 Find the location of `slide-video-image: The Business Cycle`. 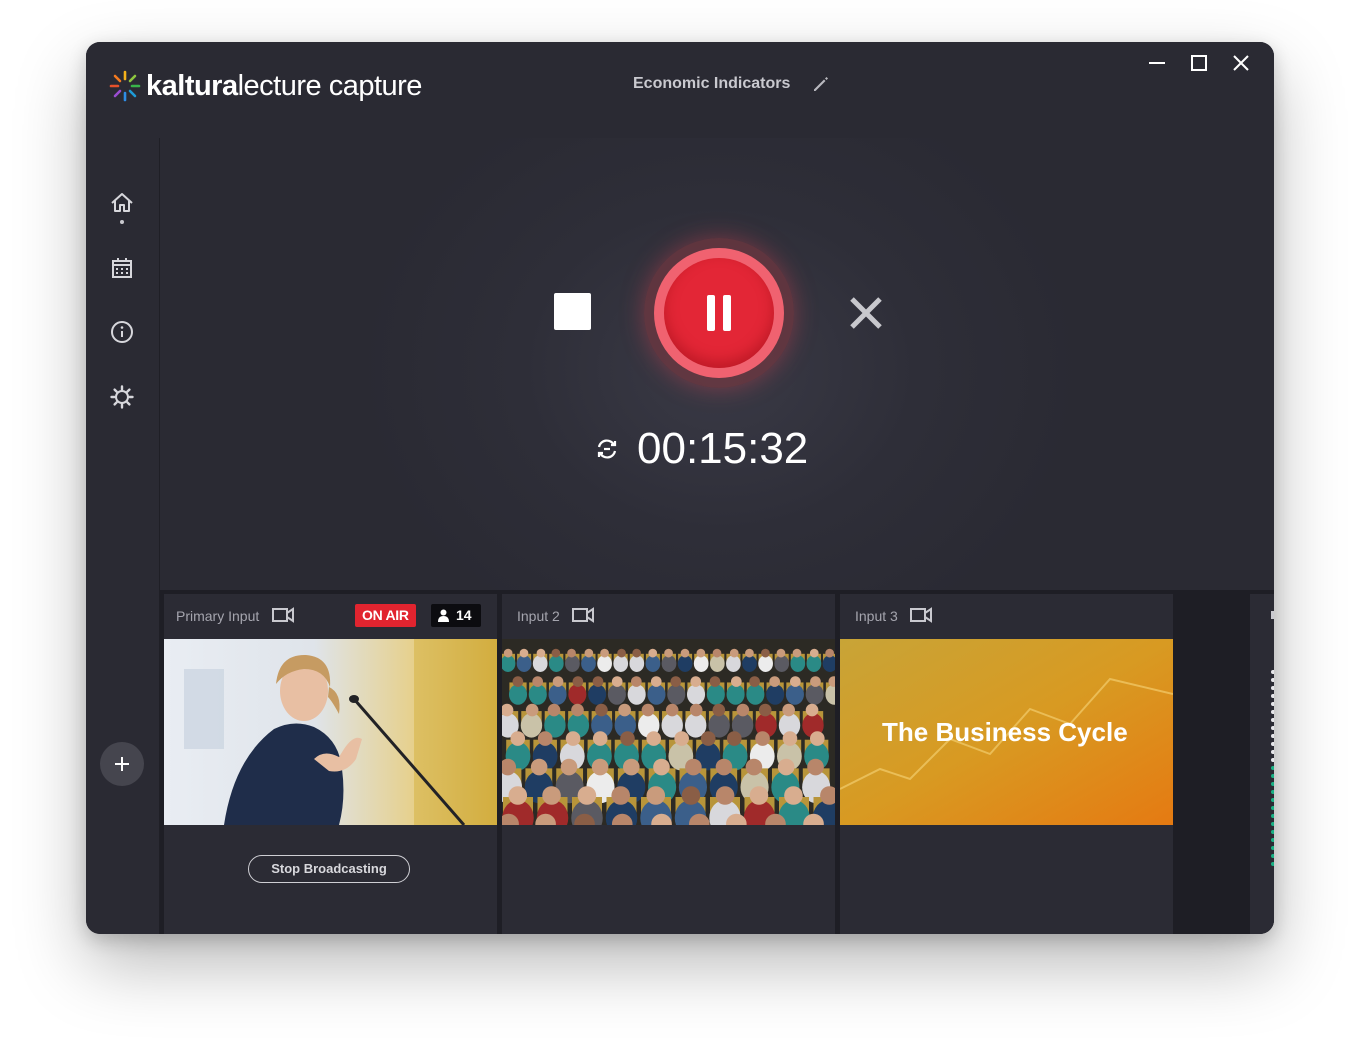

slide-video-image: The Business Cycle is located at coordinates (1006, 732).